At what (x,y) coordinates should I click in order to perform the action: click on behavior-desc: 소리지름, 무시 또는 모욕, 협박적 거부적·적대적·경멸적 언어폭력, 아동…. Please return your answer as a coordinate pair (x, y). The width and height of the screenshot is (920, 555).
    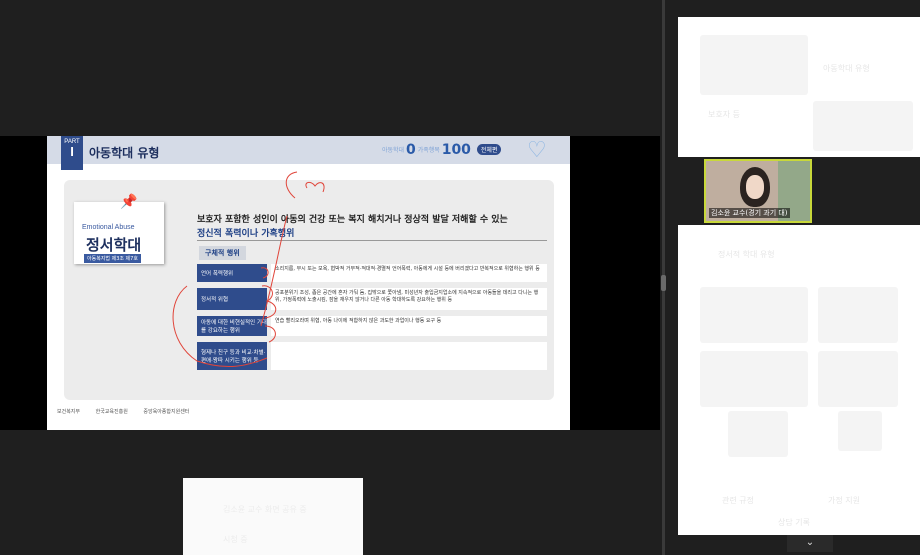
    Looking at the image, I should click on (409, 273).